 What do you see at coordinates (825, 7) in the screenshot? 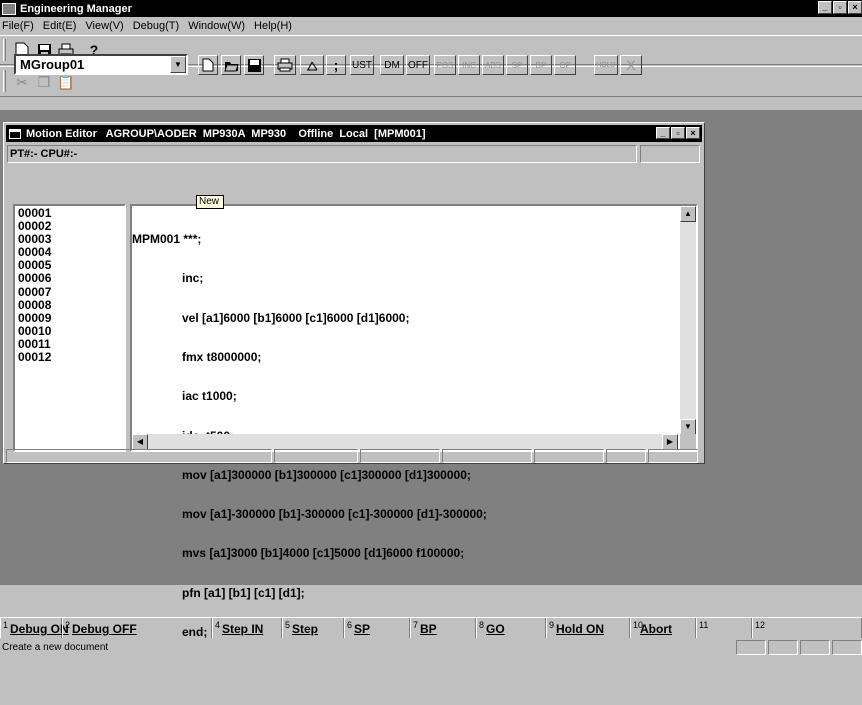
I see `minimize-button: _` at bounding box center [825, 7].